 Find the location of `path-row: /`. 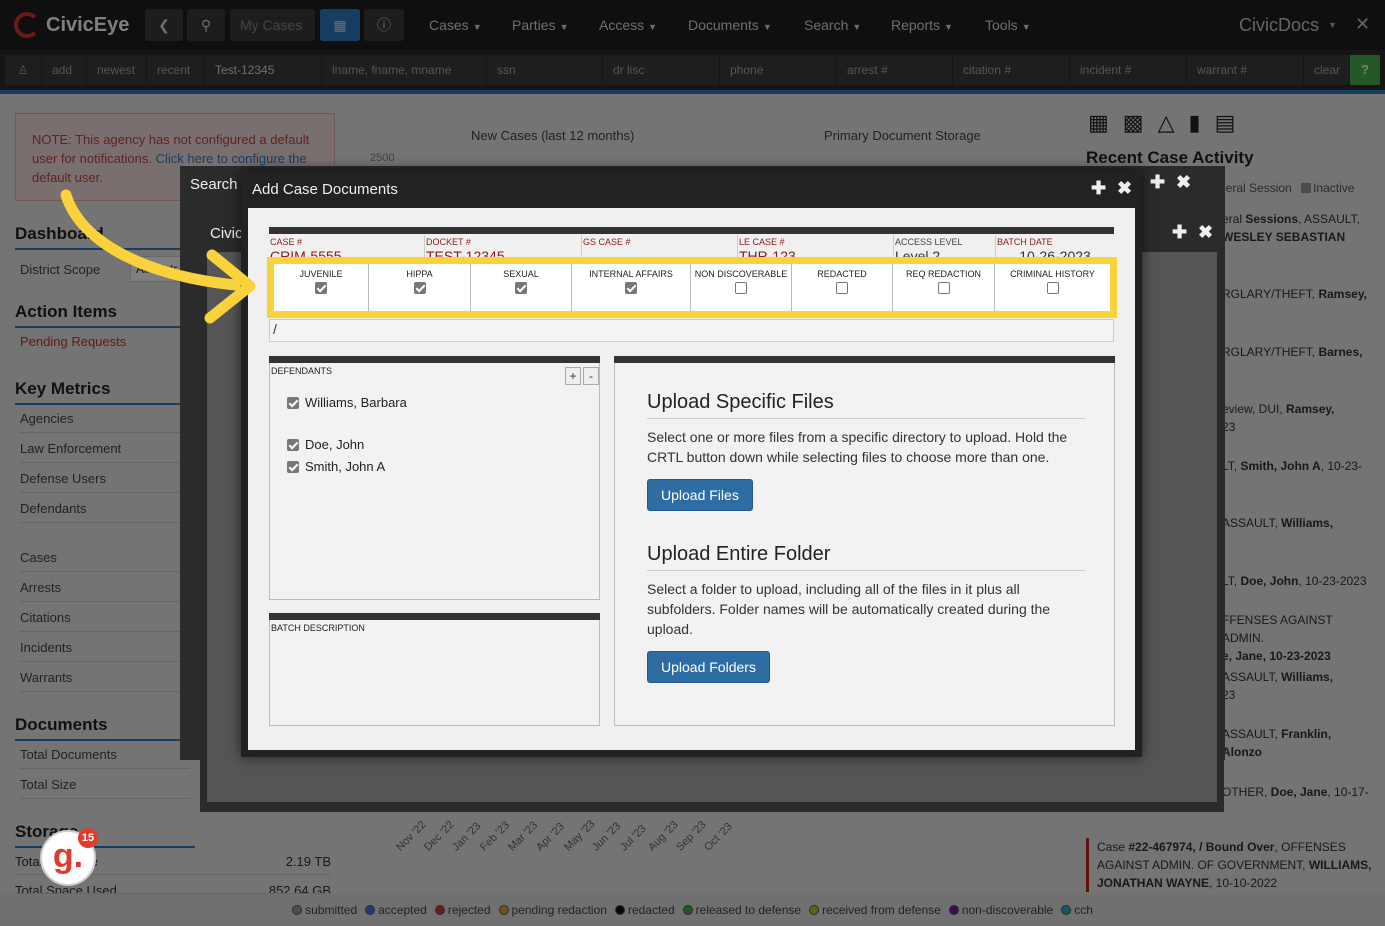

path-row: / is located at coordinates (691, 330).